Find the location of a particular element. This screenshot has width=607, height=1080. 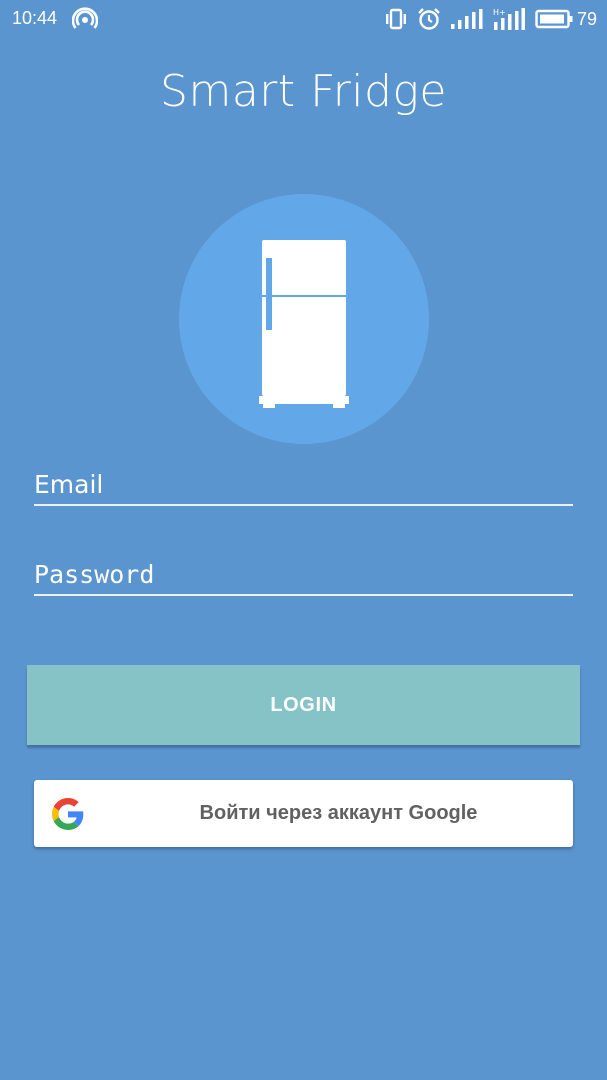

email-field is located at coordinates (303, 485).